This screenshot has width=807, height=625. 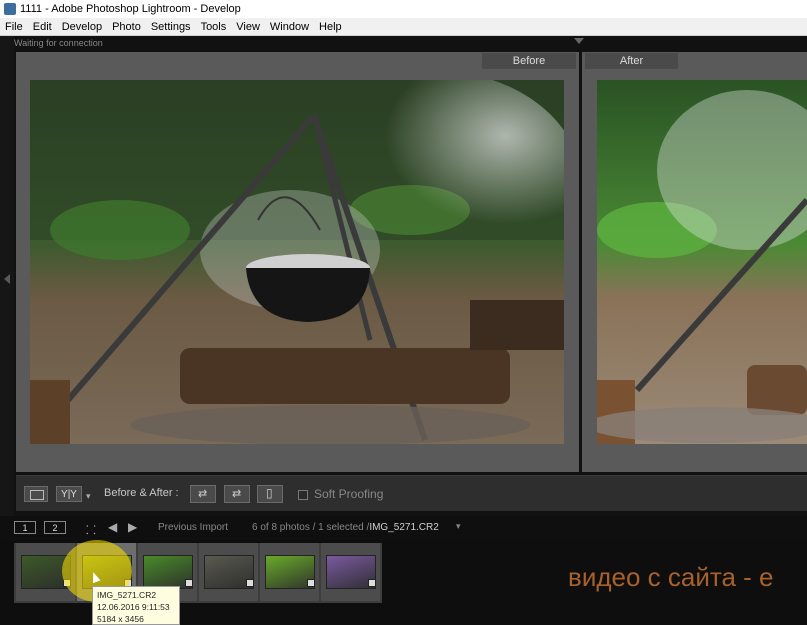 What do you see at coordinates (270, 494) in the screenshot?
I see `swap-before-after-button` at bounding box center [270, 494].